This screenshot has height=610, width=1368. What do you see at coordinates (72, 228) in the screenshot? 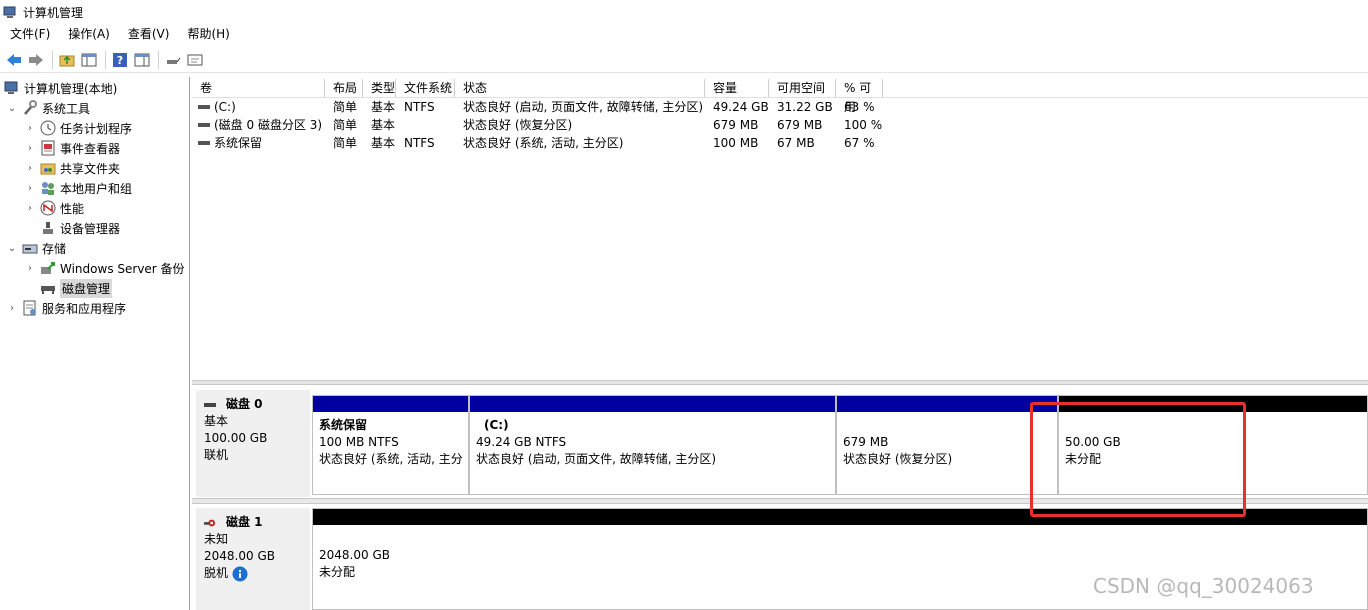
I see `tree-item-device-manager: 设备管理器` at bounding box center [72, 228].